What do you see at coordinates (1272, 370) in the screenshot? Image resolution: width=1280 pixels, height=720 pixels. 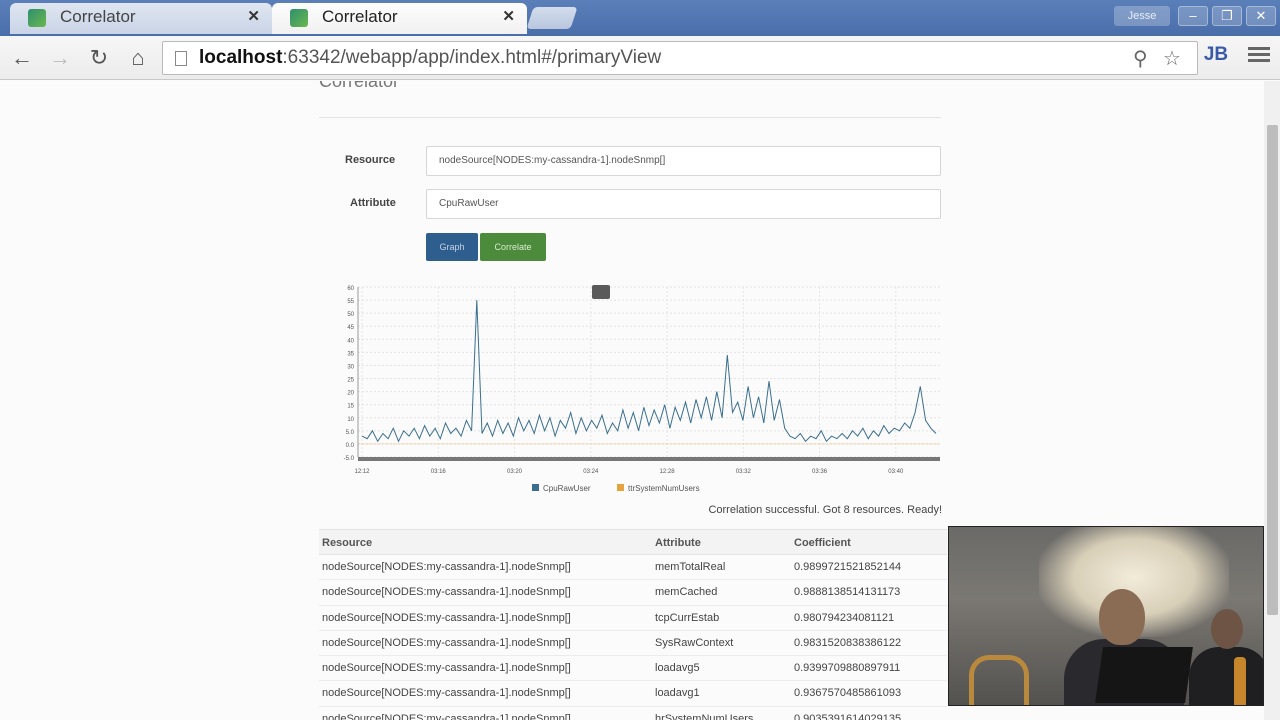 I see `scrollbar-thumb` at bounding box center [1272, 370].